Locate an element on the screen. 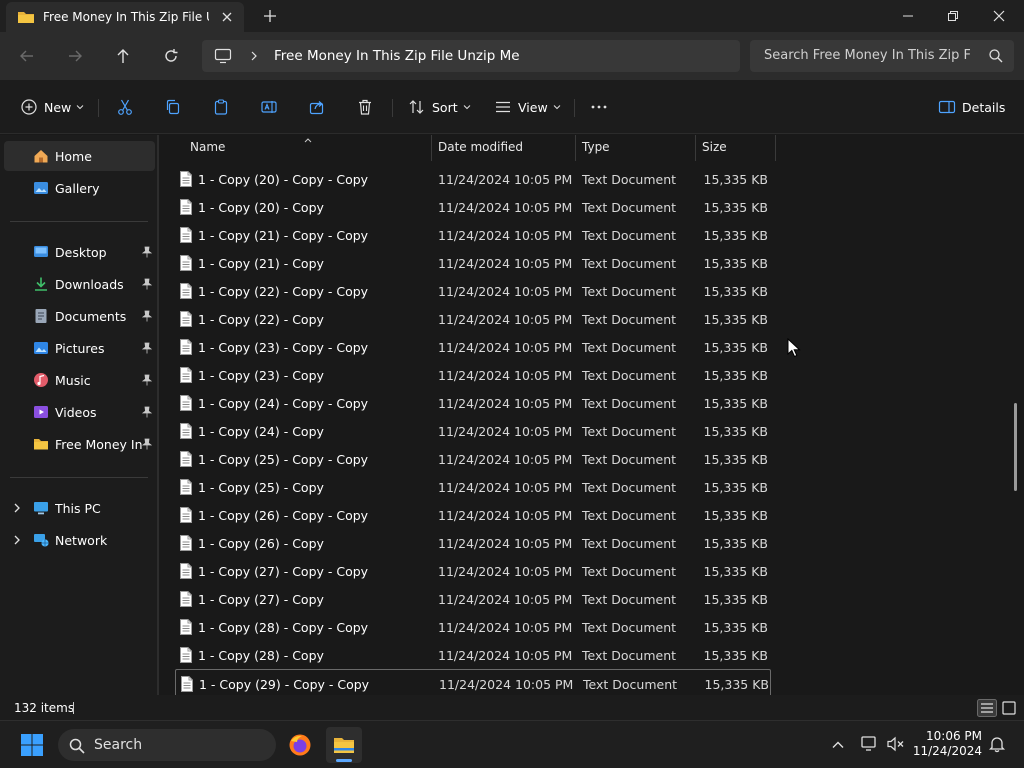  column-type: Type is located at coordinates (596, 147).